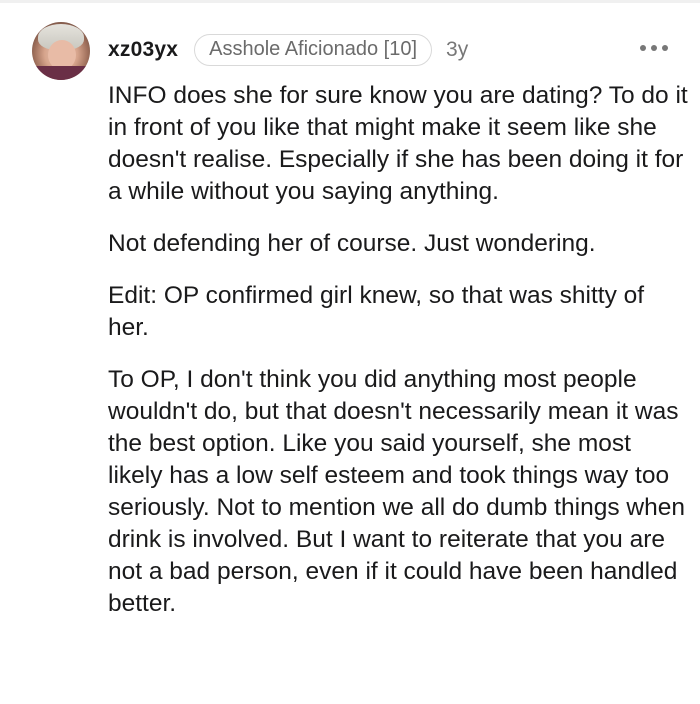 The image size is (700, 704). What do you see at coordinates (143, 50) in the screenshot?
I see `username: xz03yx` at bounding box center [143, 50].